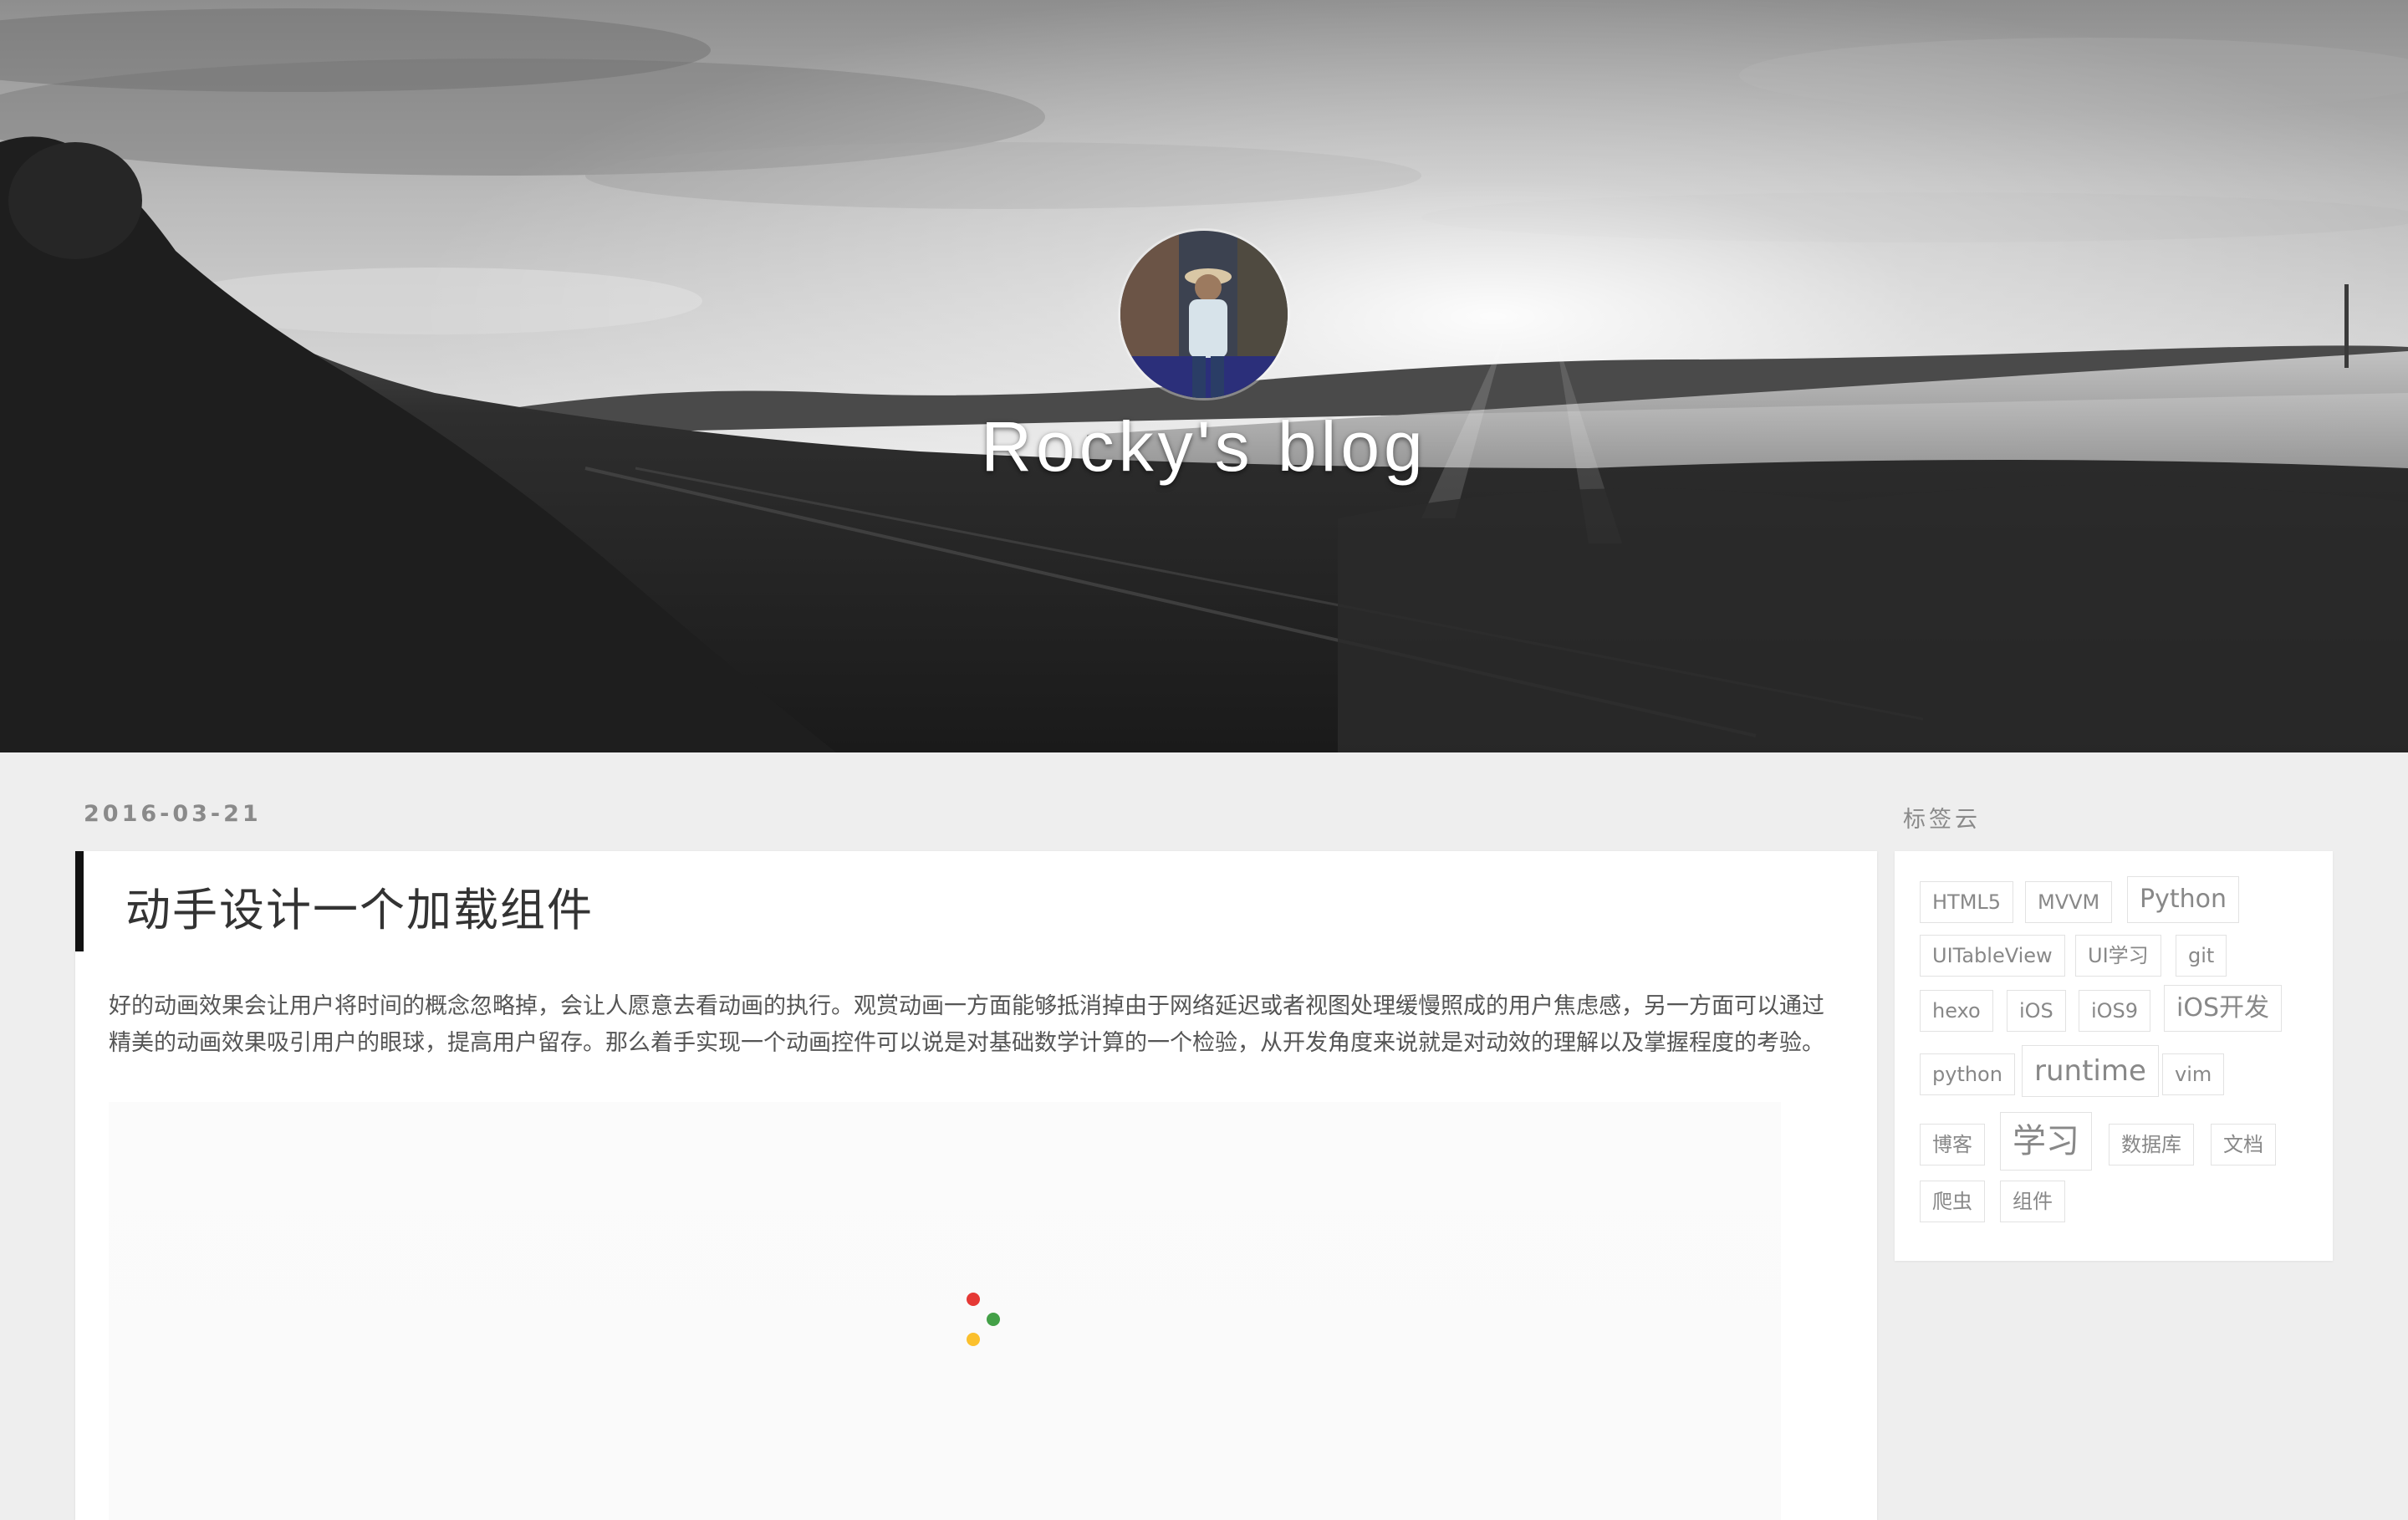 This screenshot has height=1520, width=2408. Describe the element at coordinates (1956, 1011) in the screenshot. I see `tag-hexo: hexo` at that location.